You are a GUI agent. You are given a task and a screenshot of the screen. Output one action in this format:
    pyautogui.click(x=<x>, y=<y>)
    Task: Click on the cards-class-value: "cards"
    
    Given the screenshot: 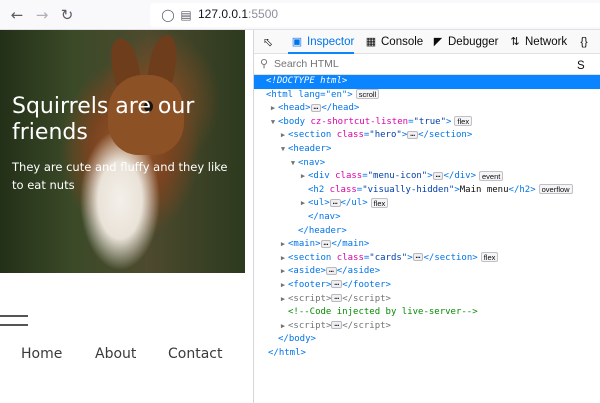 What is the action you would take?
    pyautogui.click(x=388, y=257)
    